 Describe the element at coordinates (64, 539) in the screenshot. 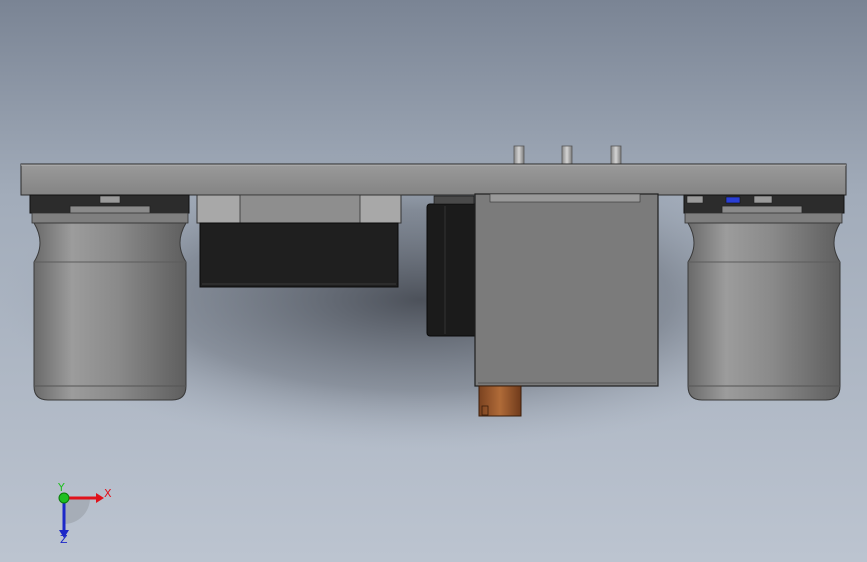

I see `z-axis-label: Z` at that location.